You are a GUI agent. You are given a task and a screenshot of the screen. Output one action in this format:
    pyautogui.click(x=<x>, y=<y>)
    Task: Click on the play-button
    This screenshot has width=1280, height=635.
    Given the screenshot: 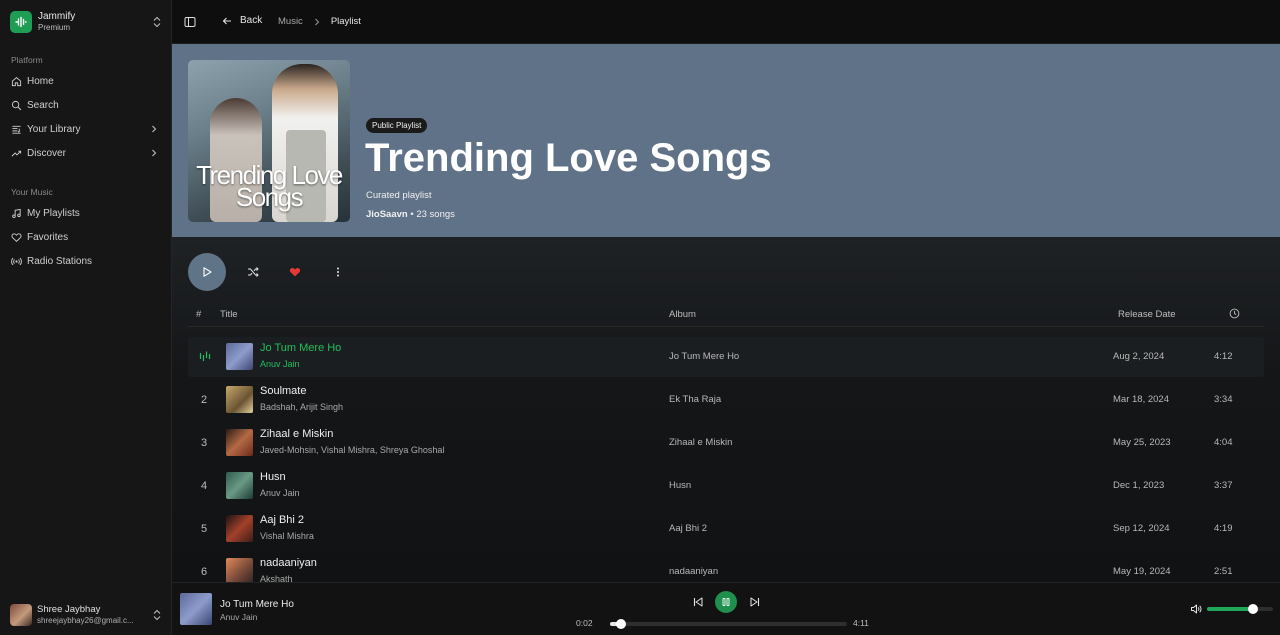 What is the action you would take?
    pyautogui.click(x=207, y=272)
    